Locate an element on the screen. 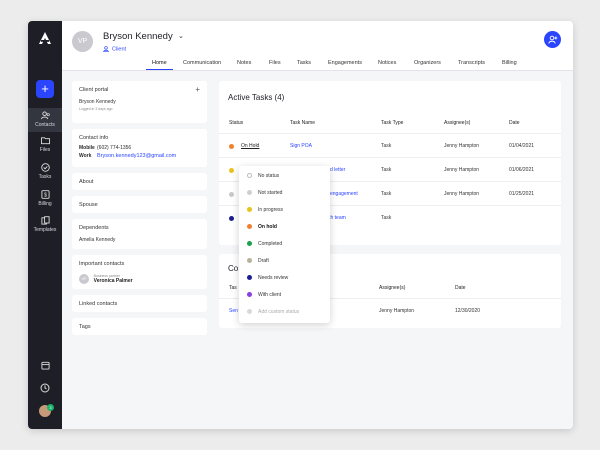 This screenshot has height=450, width=600. status-option-in-progress: In progress is located at coordinates (284, 209).